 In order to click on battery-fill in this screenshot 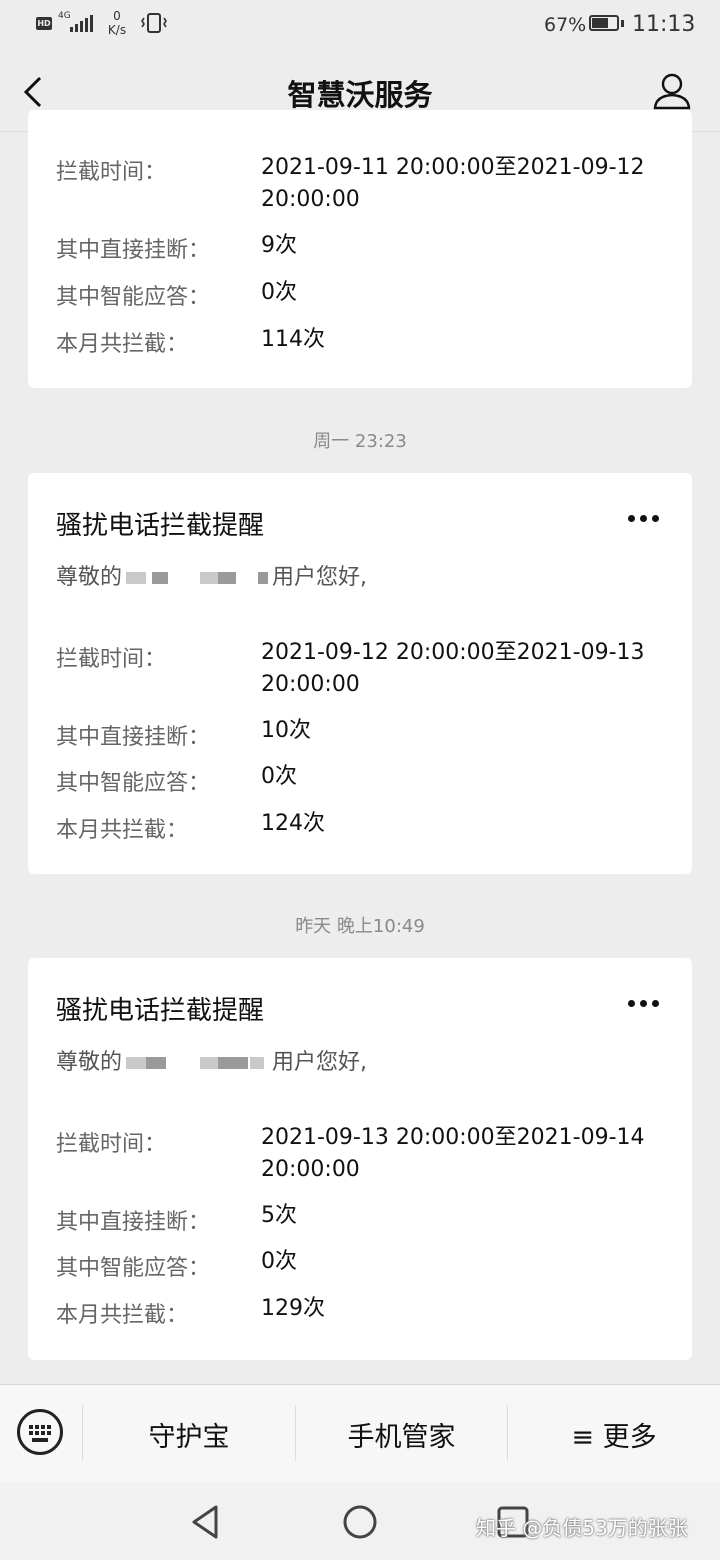, I will do `click(600, 23)`.